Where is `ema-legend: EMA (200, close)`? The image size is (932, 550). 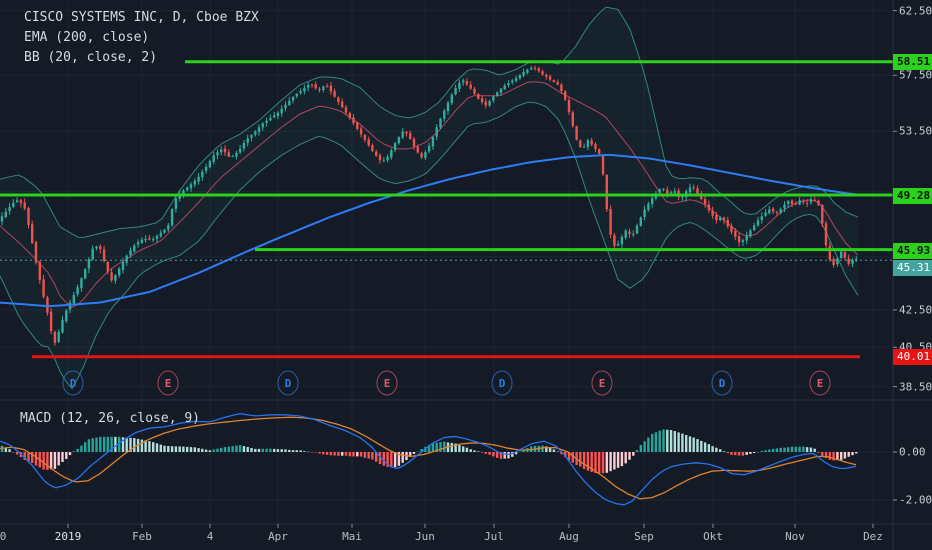 ema-legend: EMA (200, close) is located at coordinates (87, 37).